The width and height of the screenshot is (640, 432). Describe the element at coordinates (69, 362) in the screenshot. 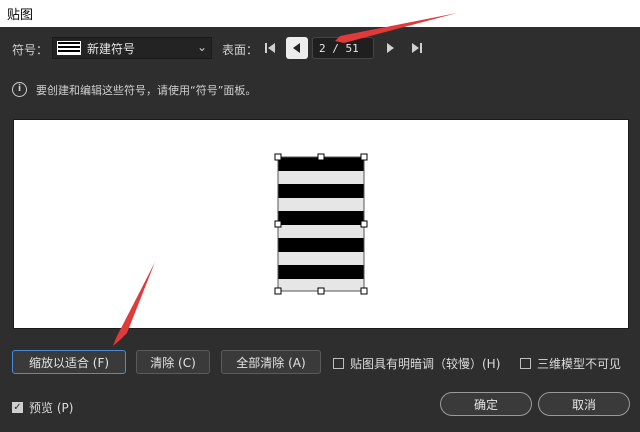

I see `fit-to-size-button: 缩放以适合 (F)` at that location.